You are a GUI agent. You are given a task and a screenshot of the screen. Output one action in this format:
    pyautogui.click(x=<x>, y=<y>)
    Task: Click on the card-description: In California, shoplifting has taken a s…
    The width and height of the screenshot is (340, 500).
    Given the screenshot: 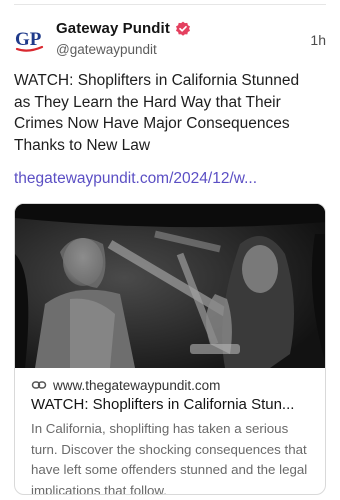 What is the action you would take?
    pyautogui.click(x=169, y=458)
    